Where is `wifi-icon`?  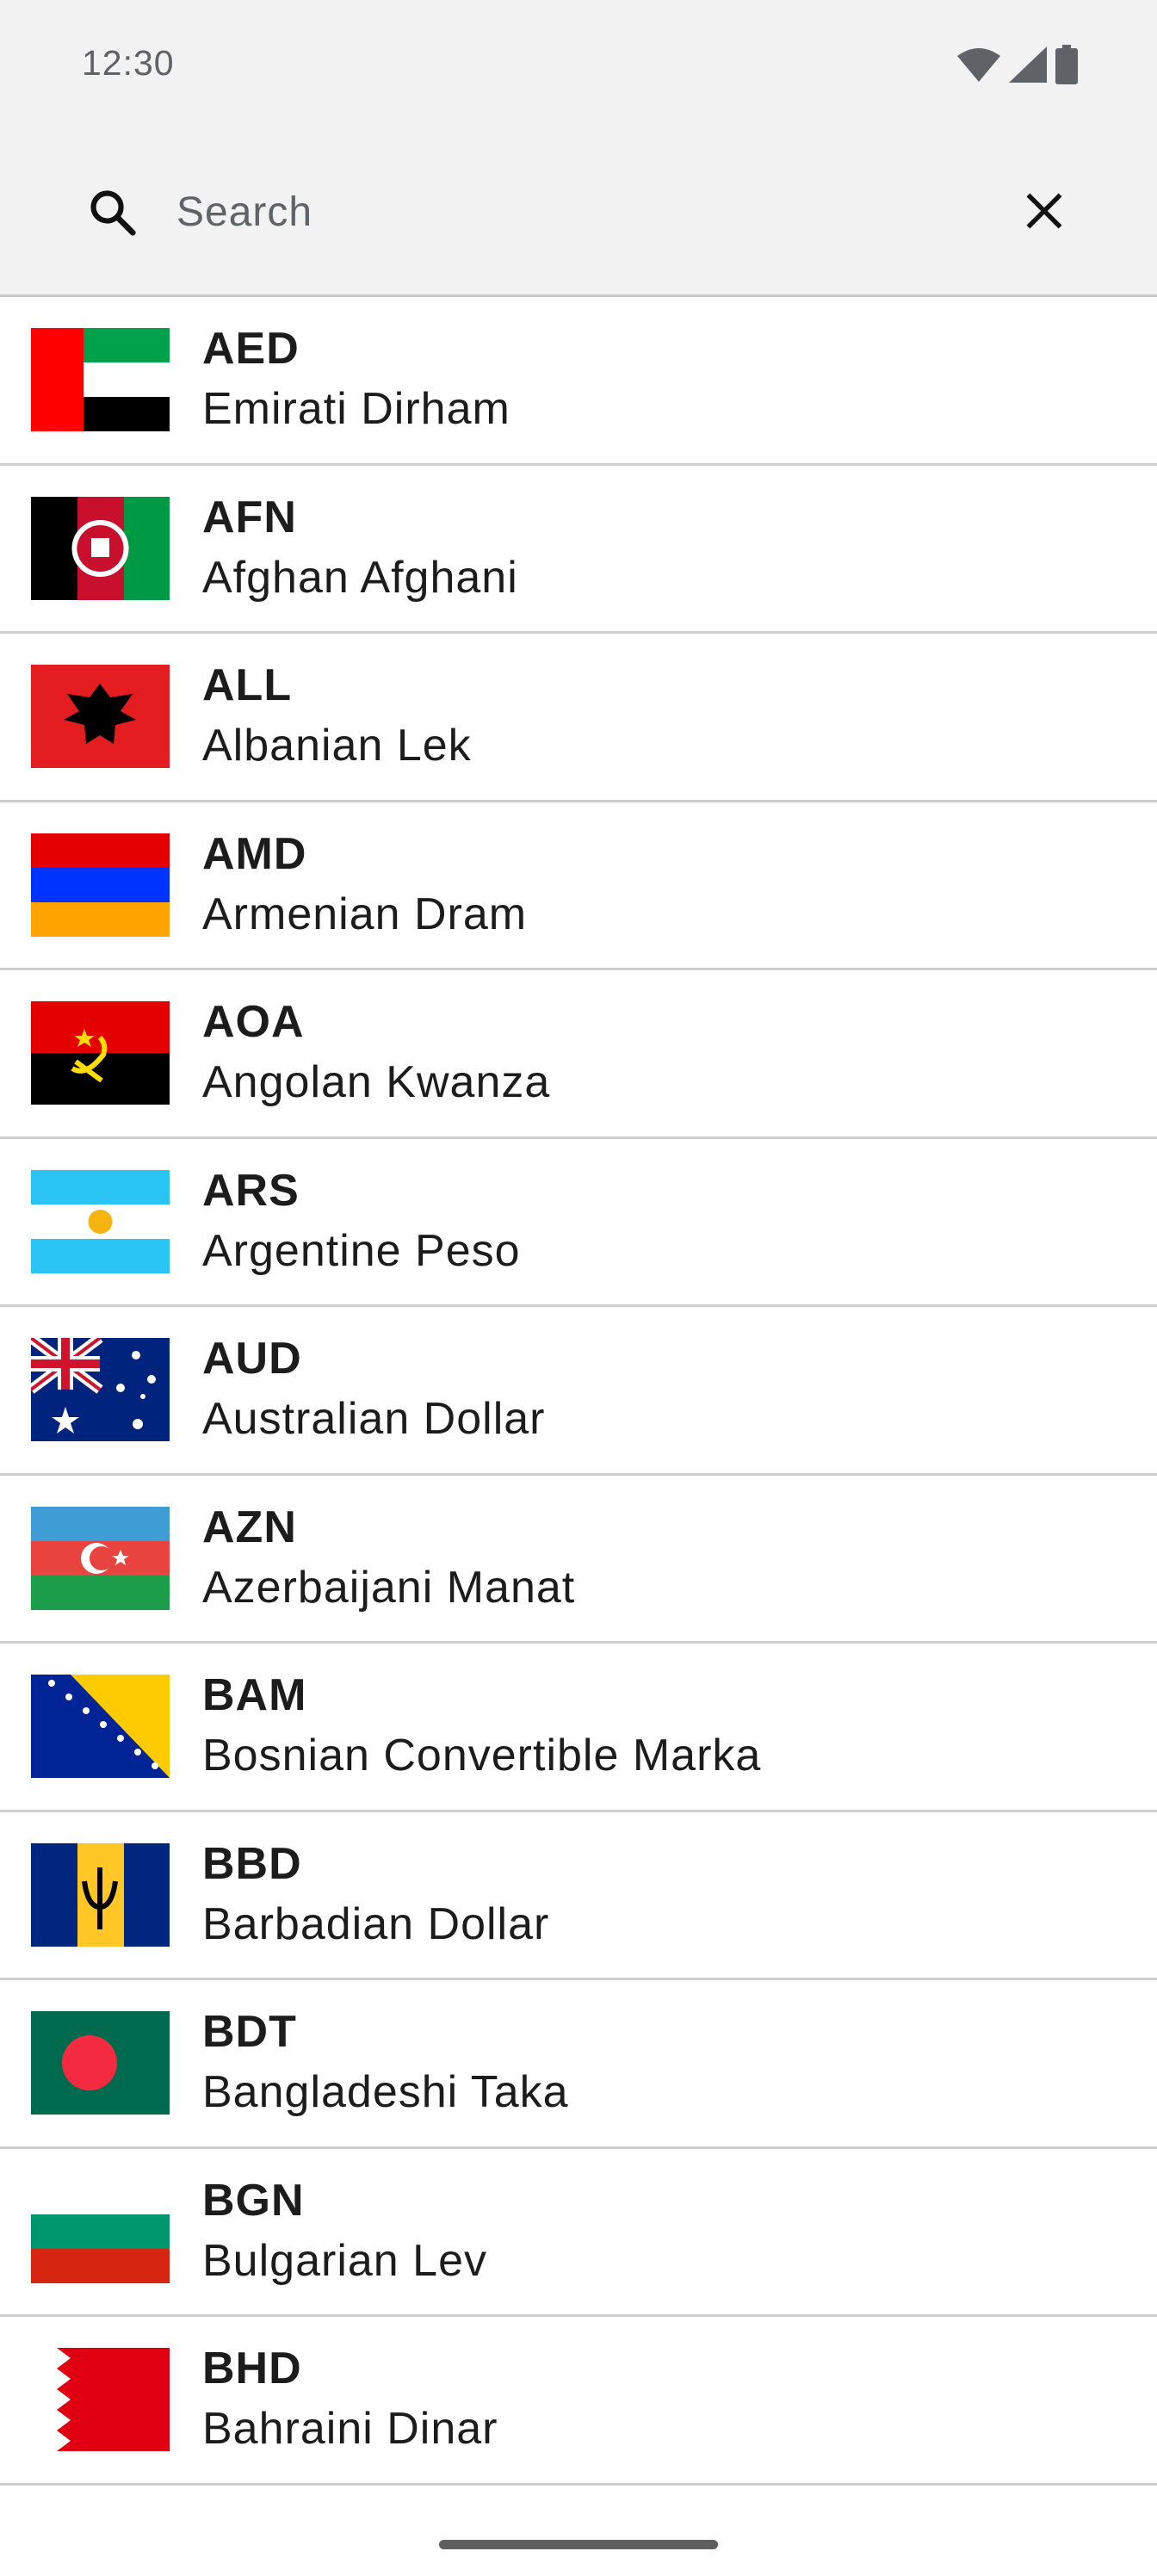
wifi-icon is located at coordinates (979, 66).